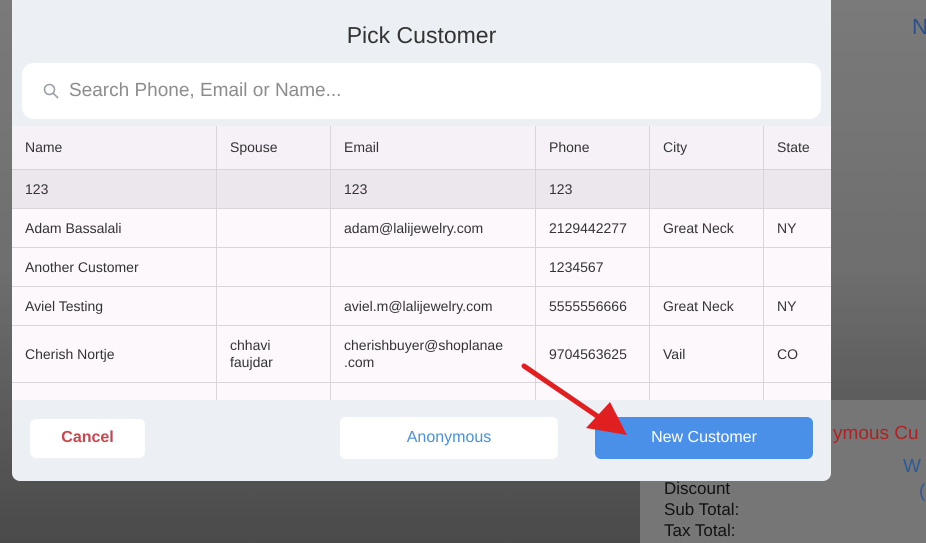  I want to click on total-label: Sub Total:, so click(702, 509).